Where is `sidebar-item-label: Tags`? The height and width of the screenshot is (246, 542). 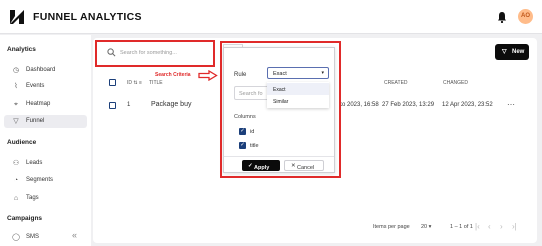
sidebar-item-label: Tags is located at coordinates (32, 198).